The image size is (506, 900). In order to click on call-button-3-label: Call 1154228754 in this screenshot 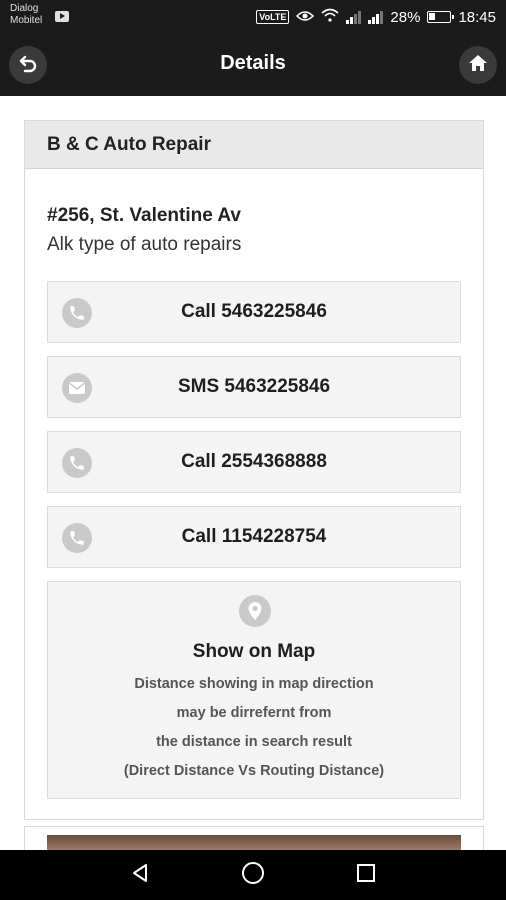, I will do `click(254, 536)`.